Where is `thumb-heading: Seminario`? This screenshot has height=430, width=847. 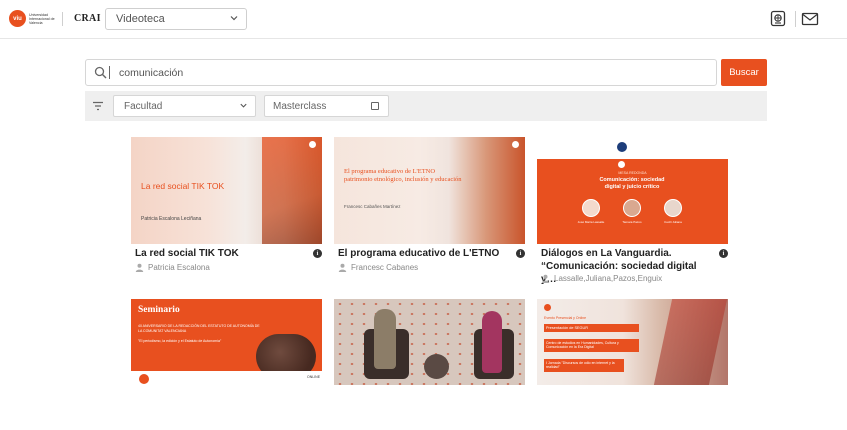
thumb-heading: Seminario is located at coordinates (159, 310).